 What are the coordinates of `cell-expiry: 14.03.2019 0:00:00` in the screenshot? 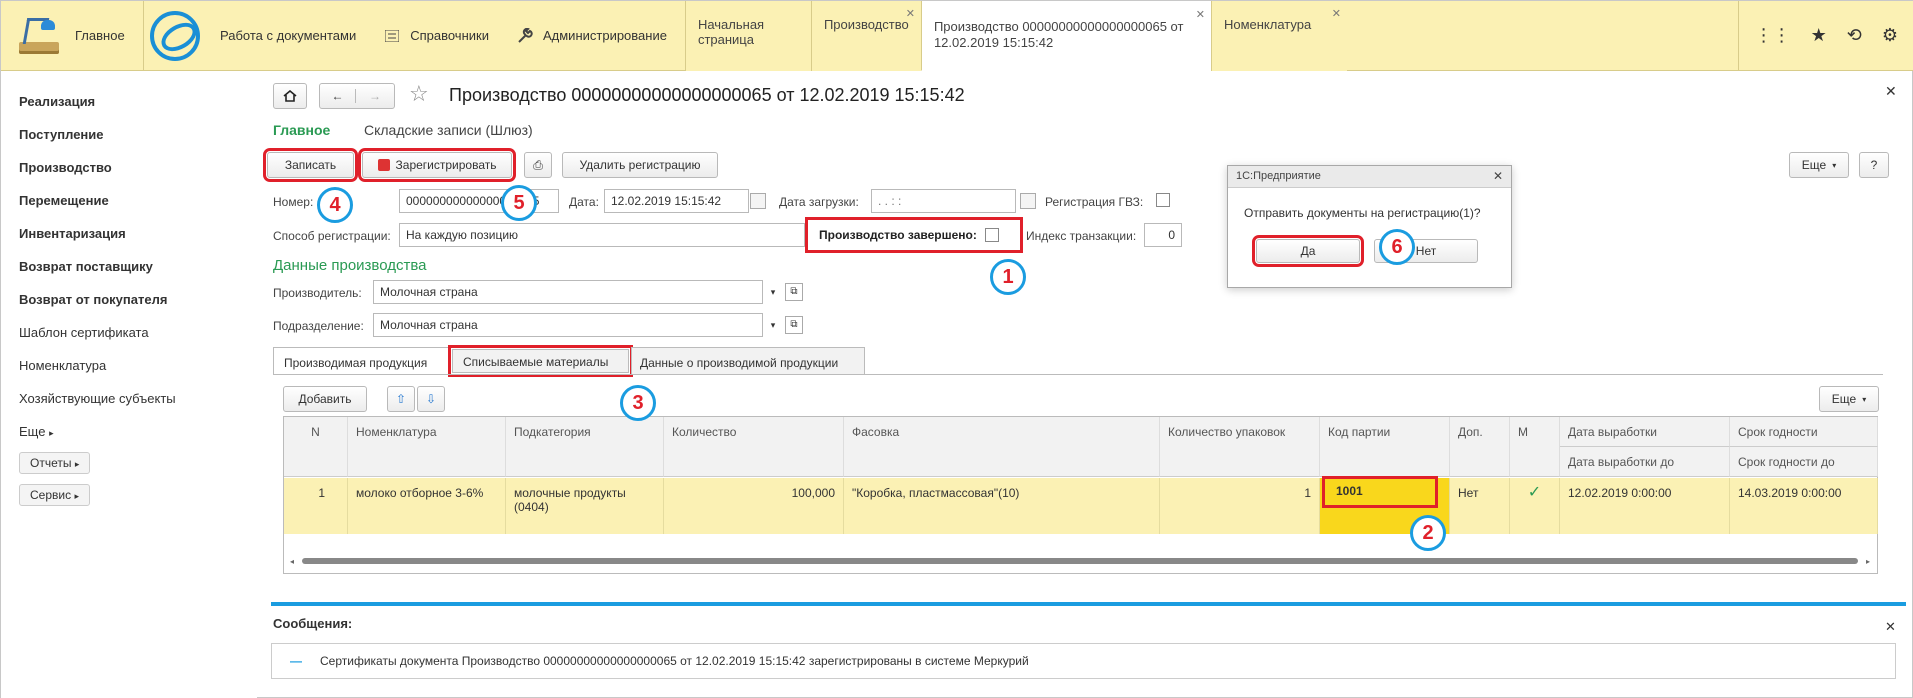 It's located at (1804, 492).